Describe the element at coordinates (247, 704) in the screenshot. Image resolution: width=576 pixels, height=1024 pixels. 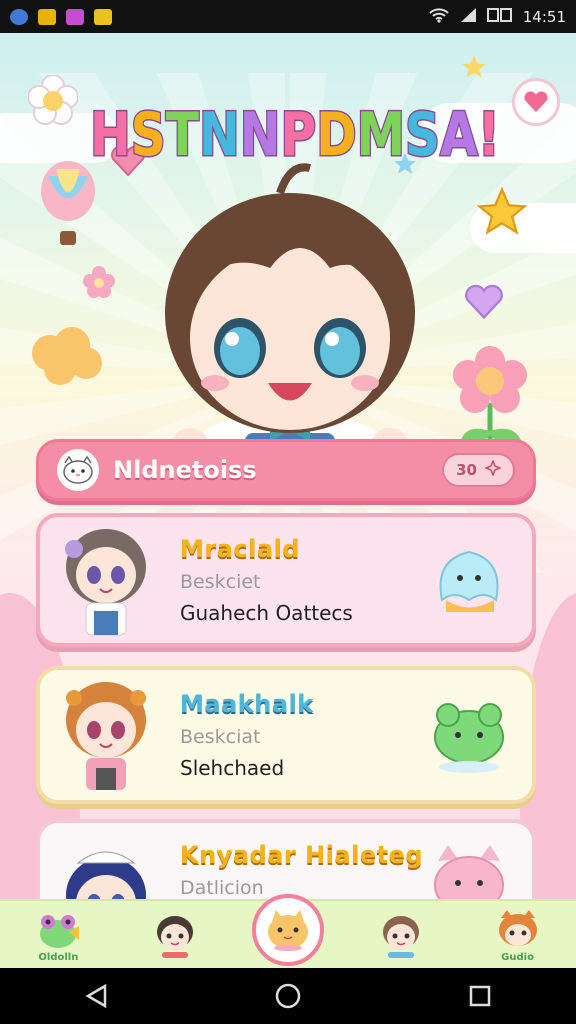
I see `card-title: Maakhalk` at that location.